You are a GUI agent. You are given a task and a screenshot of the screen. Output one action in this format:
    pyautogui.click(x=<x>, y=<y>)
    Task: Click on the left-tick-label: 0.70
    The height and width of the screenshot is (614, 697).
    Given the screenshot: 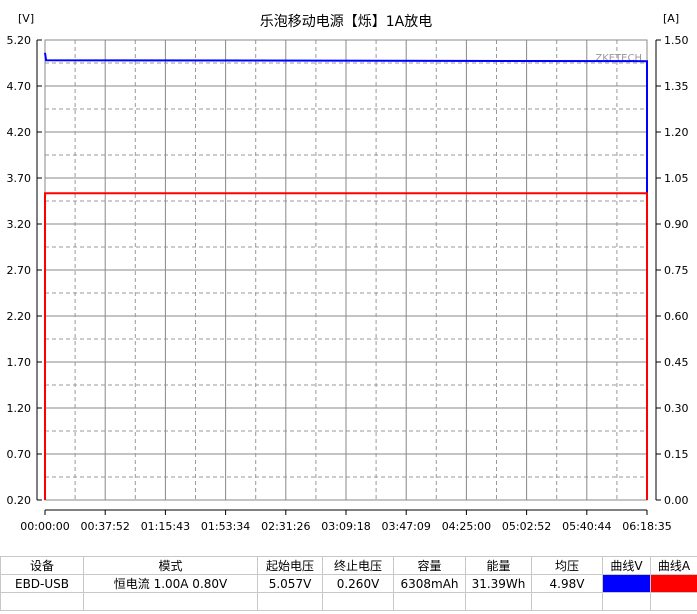 What is the action you would take?
    pyautogui.click(x=19, y=454)
    